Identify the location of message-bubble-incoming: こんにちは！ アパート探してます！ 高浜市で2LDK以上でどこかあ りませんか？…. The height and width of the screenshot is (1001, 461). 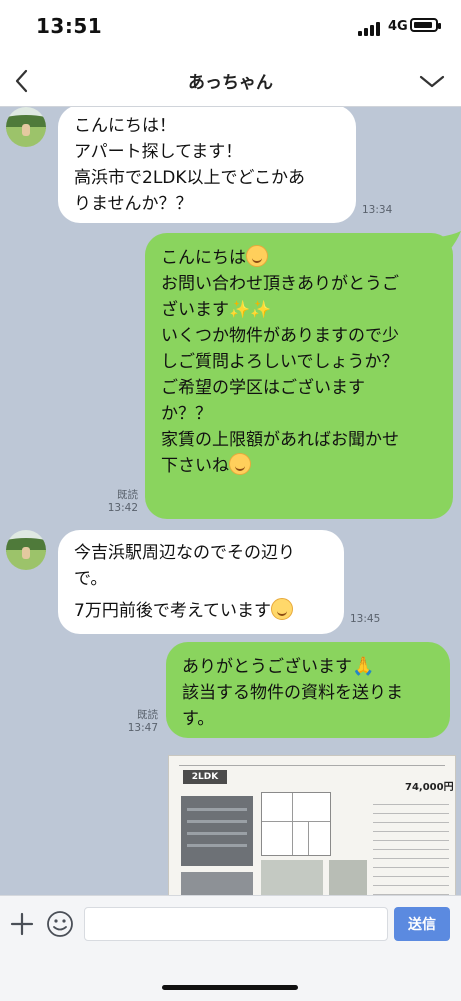
(207, 165).